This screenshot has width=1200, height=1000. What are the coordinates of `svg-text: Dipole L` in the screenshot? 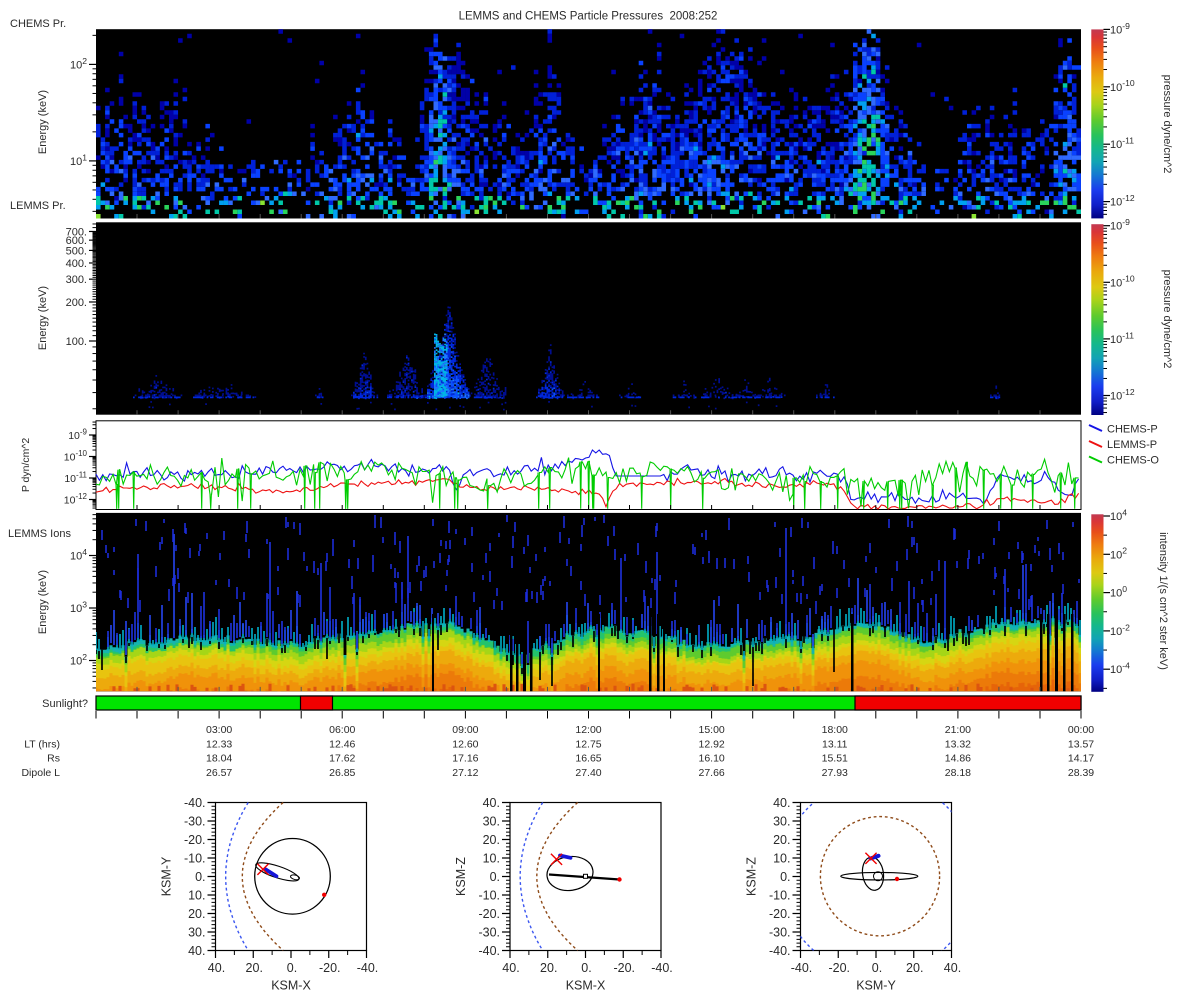 It's located at (40, 773).